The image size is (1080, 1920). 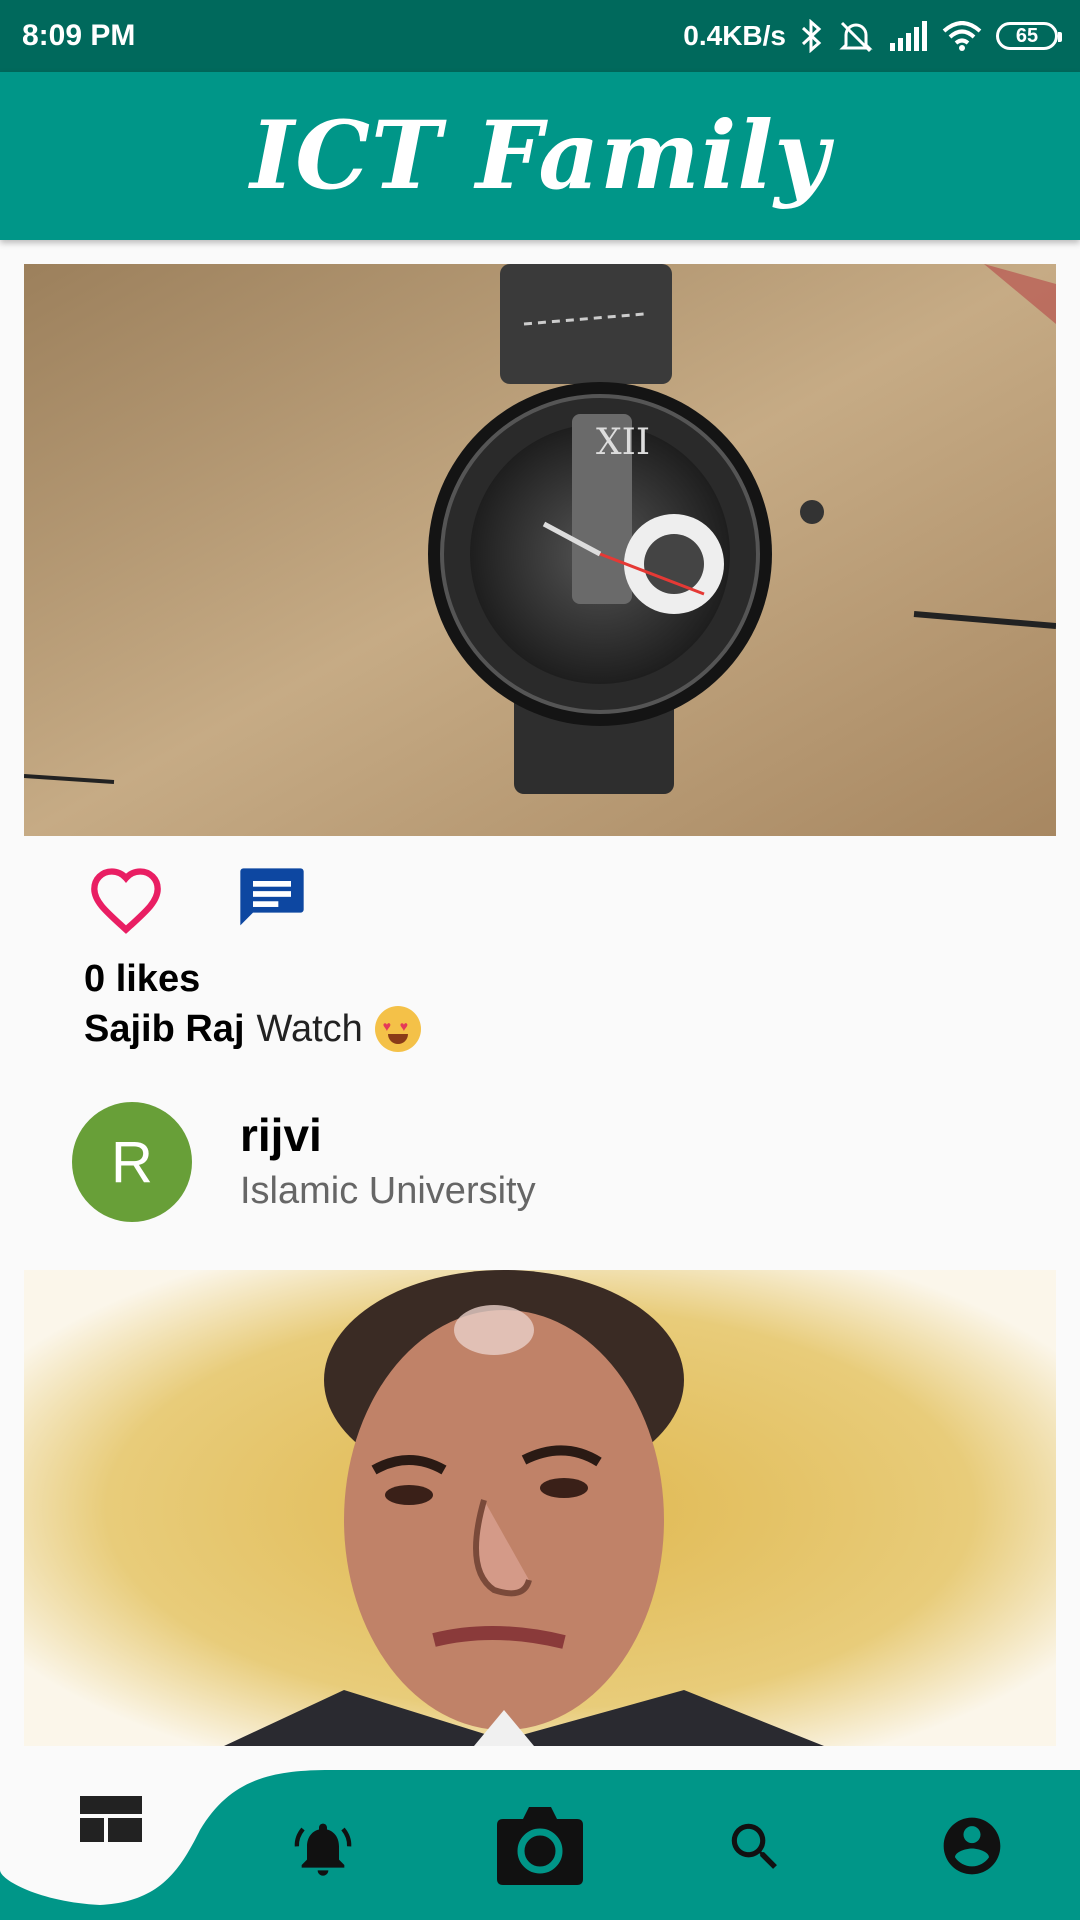 What do you see at coordinates (397, 1029) in the screenshot?
I see `heart-eyes-emoji-icon: ♥ ♥` at bounding box center [397, 1029].